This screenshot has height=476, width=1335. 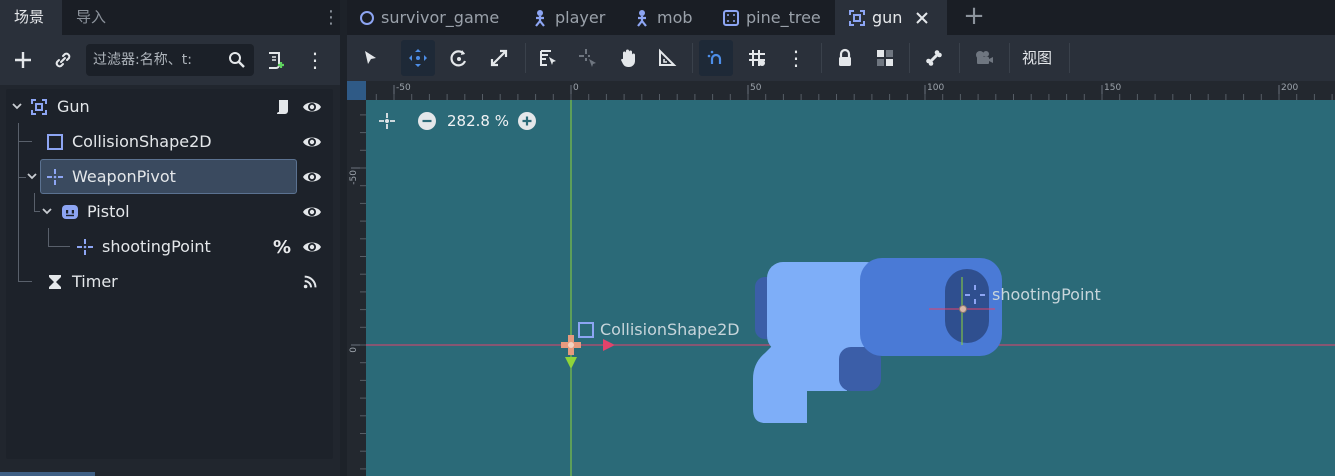 I want to click on ruler-label: 100, so click(x=936, y=88).